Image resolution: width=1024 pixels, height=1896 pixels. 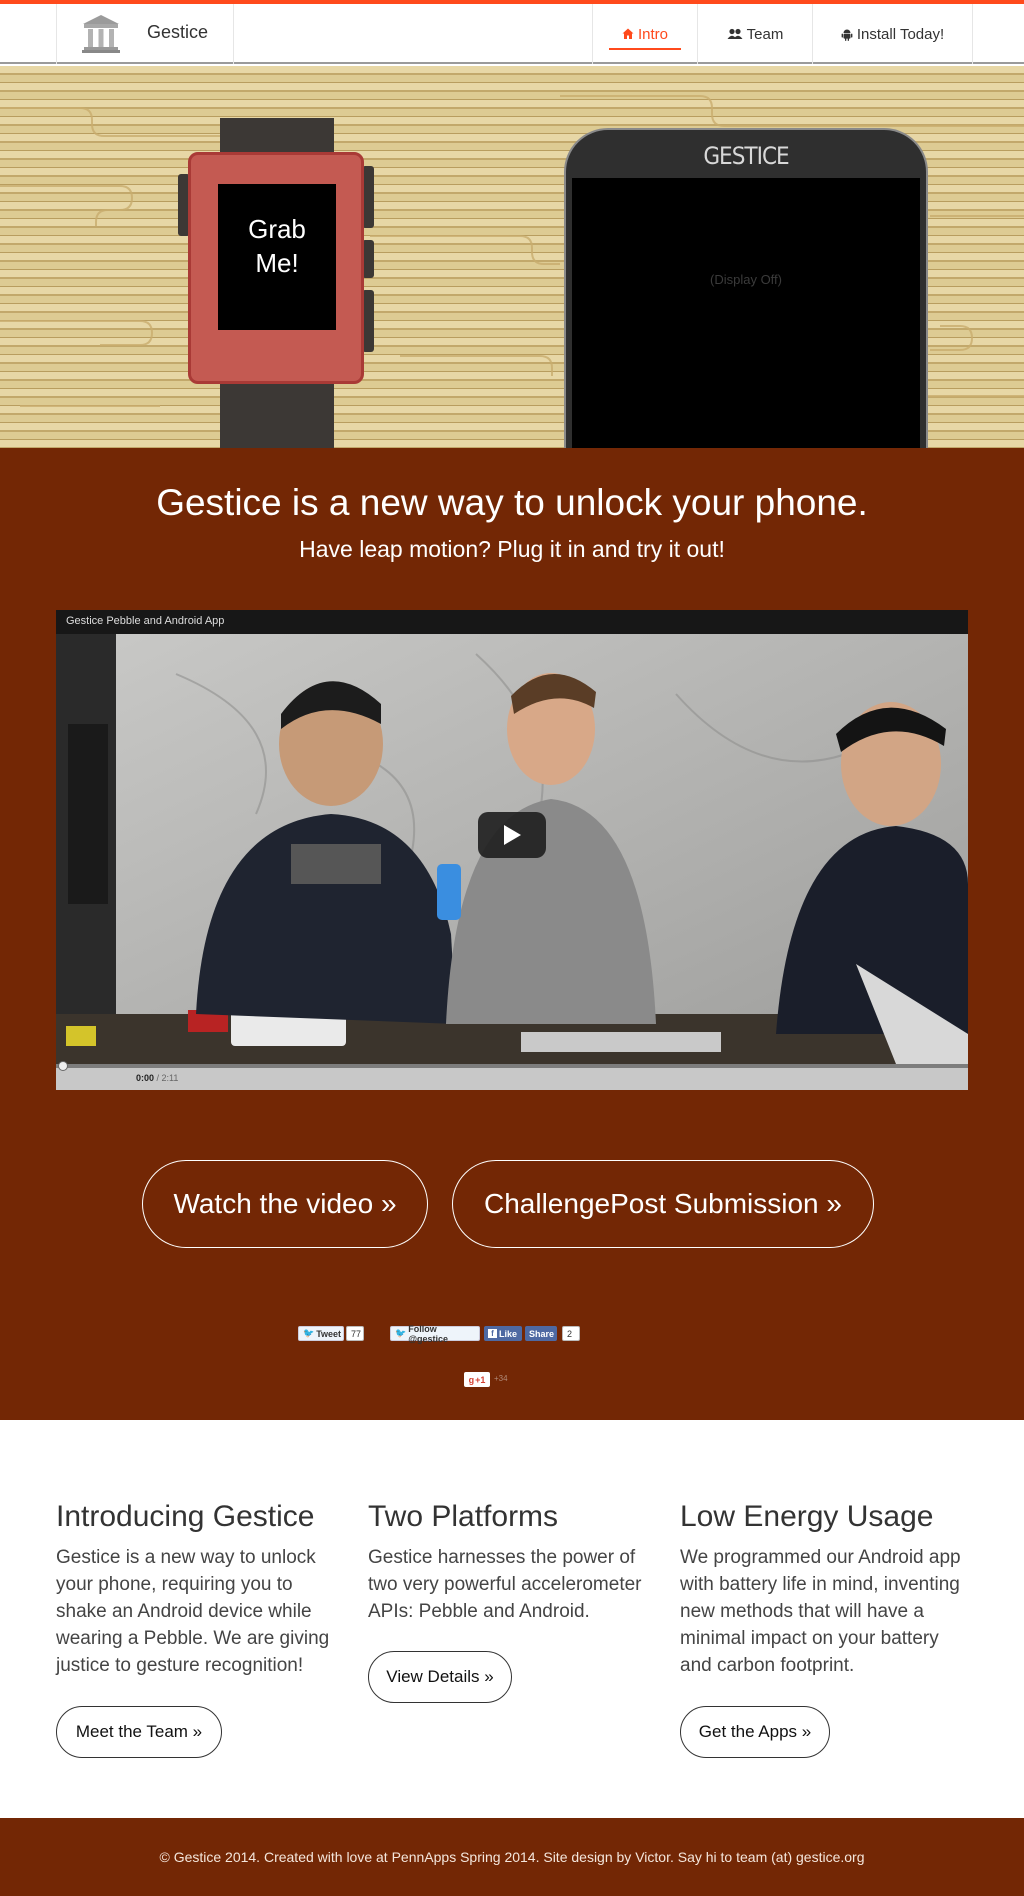 I want to click on watch-strap-bottom, so click(x=277, y=412).